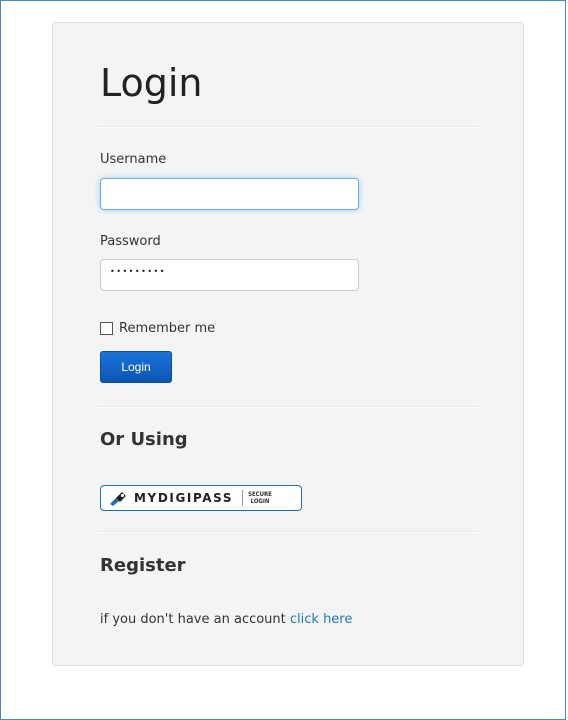 The width and height of the screenshot is (568, 720). What do you see at coordinates (117, 498) in the screenshot?
I see `key-icon` at bounding box center [117, 498].